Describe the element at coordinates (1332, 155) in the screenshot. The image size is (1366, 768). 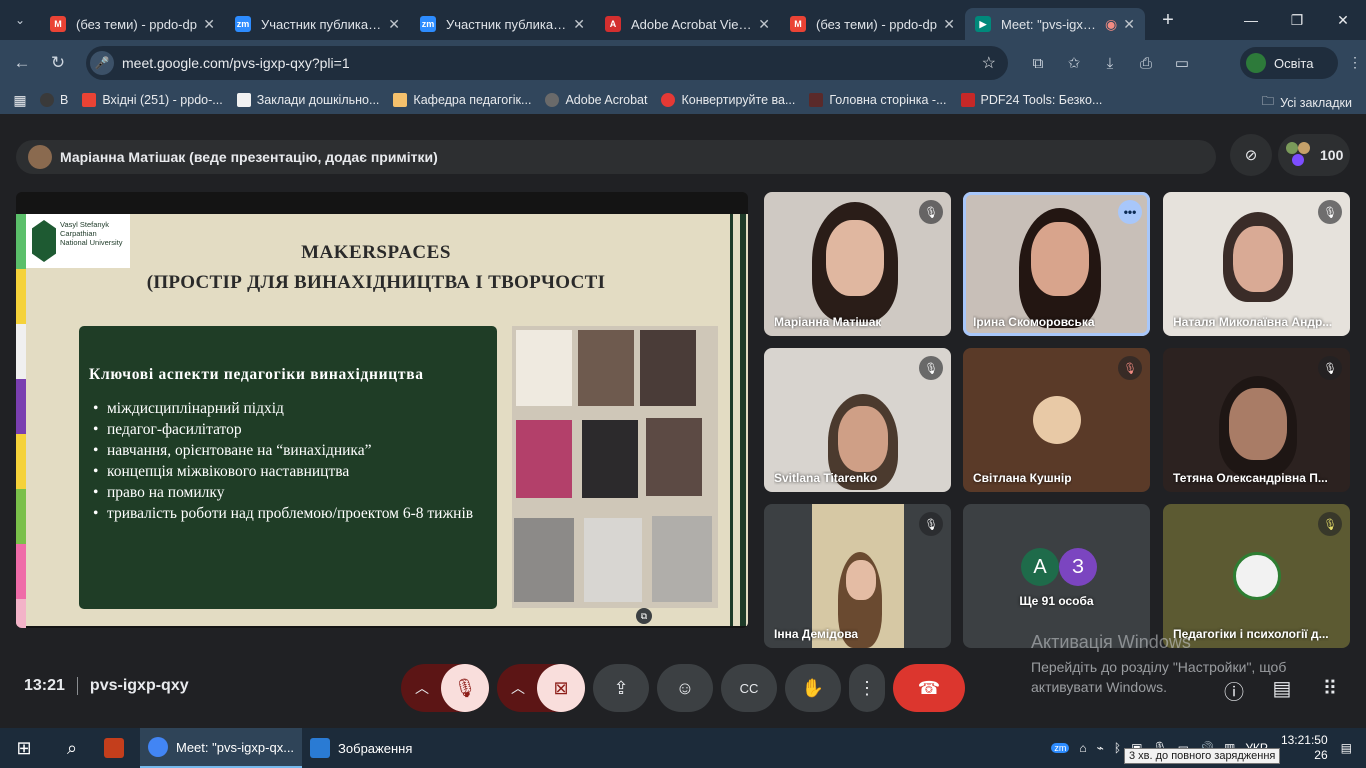
I see `participants-count: 100` at that location.